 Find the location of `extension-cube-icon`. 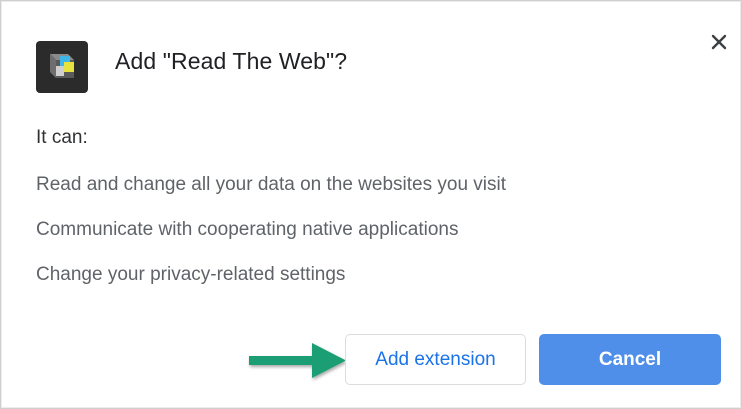

extension-cube-icon is located at coordinates (62, 67).